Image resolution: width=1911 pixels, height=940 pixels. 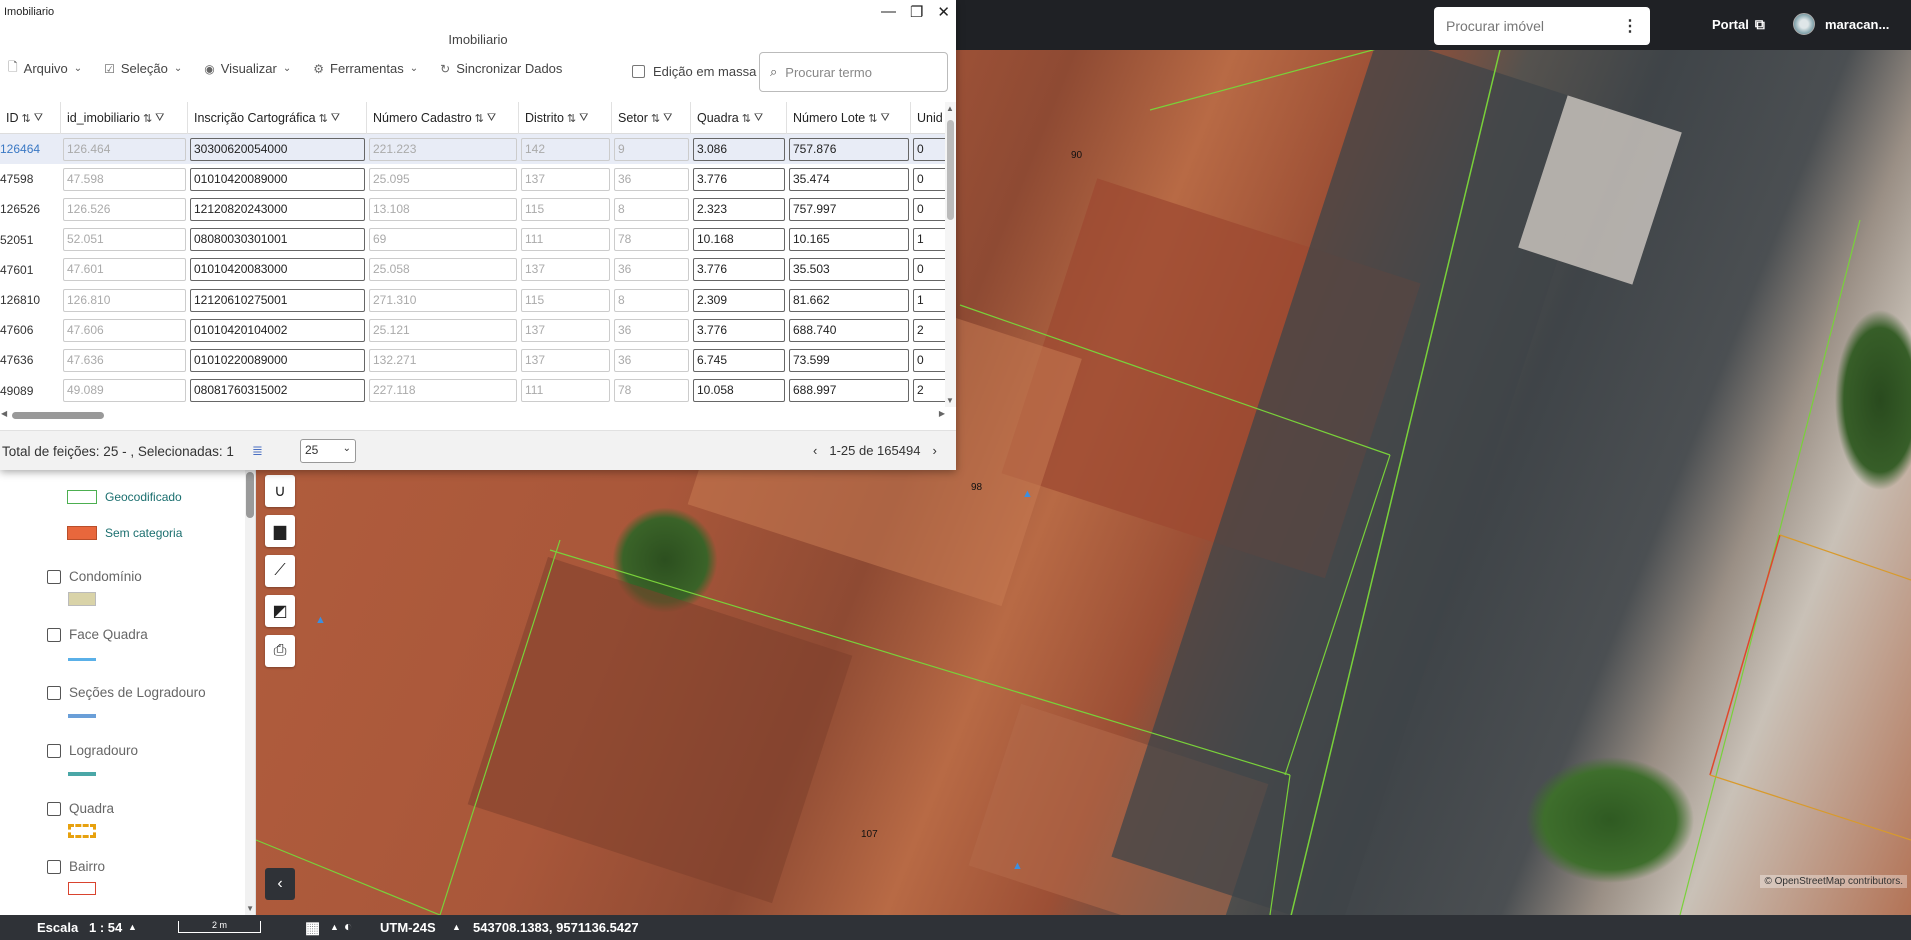 What do you see at coordinates (277, 330) in the screenshot?
I see `cell-input: 01010420104002` at bounding box center [277, 330].